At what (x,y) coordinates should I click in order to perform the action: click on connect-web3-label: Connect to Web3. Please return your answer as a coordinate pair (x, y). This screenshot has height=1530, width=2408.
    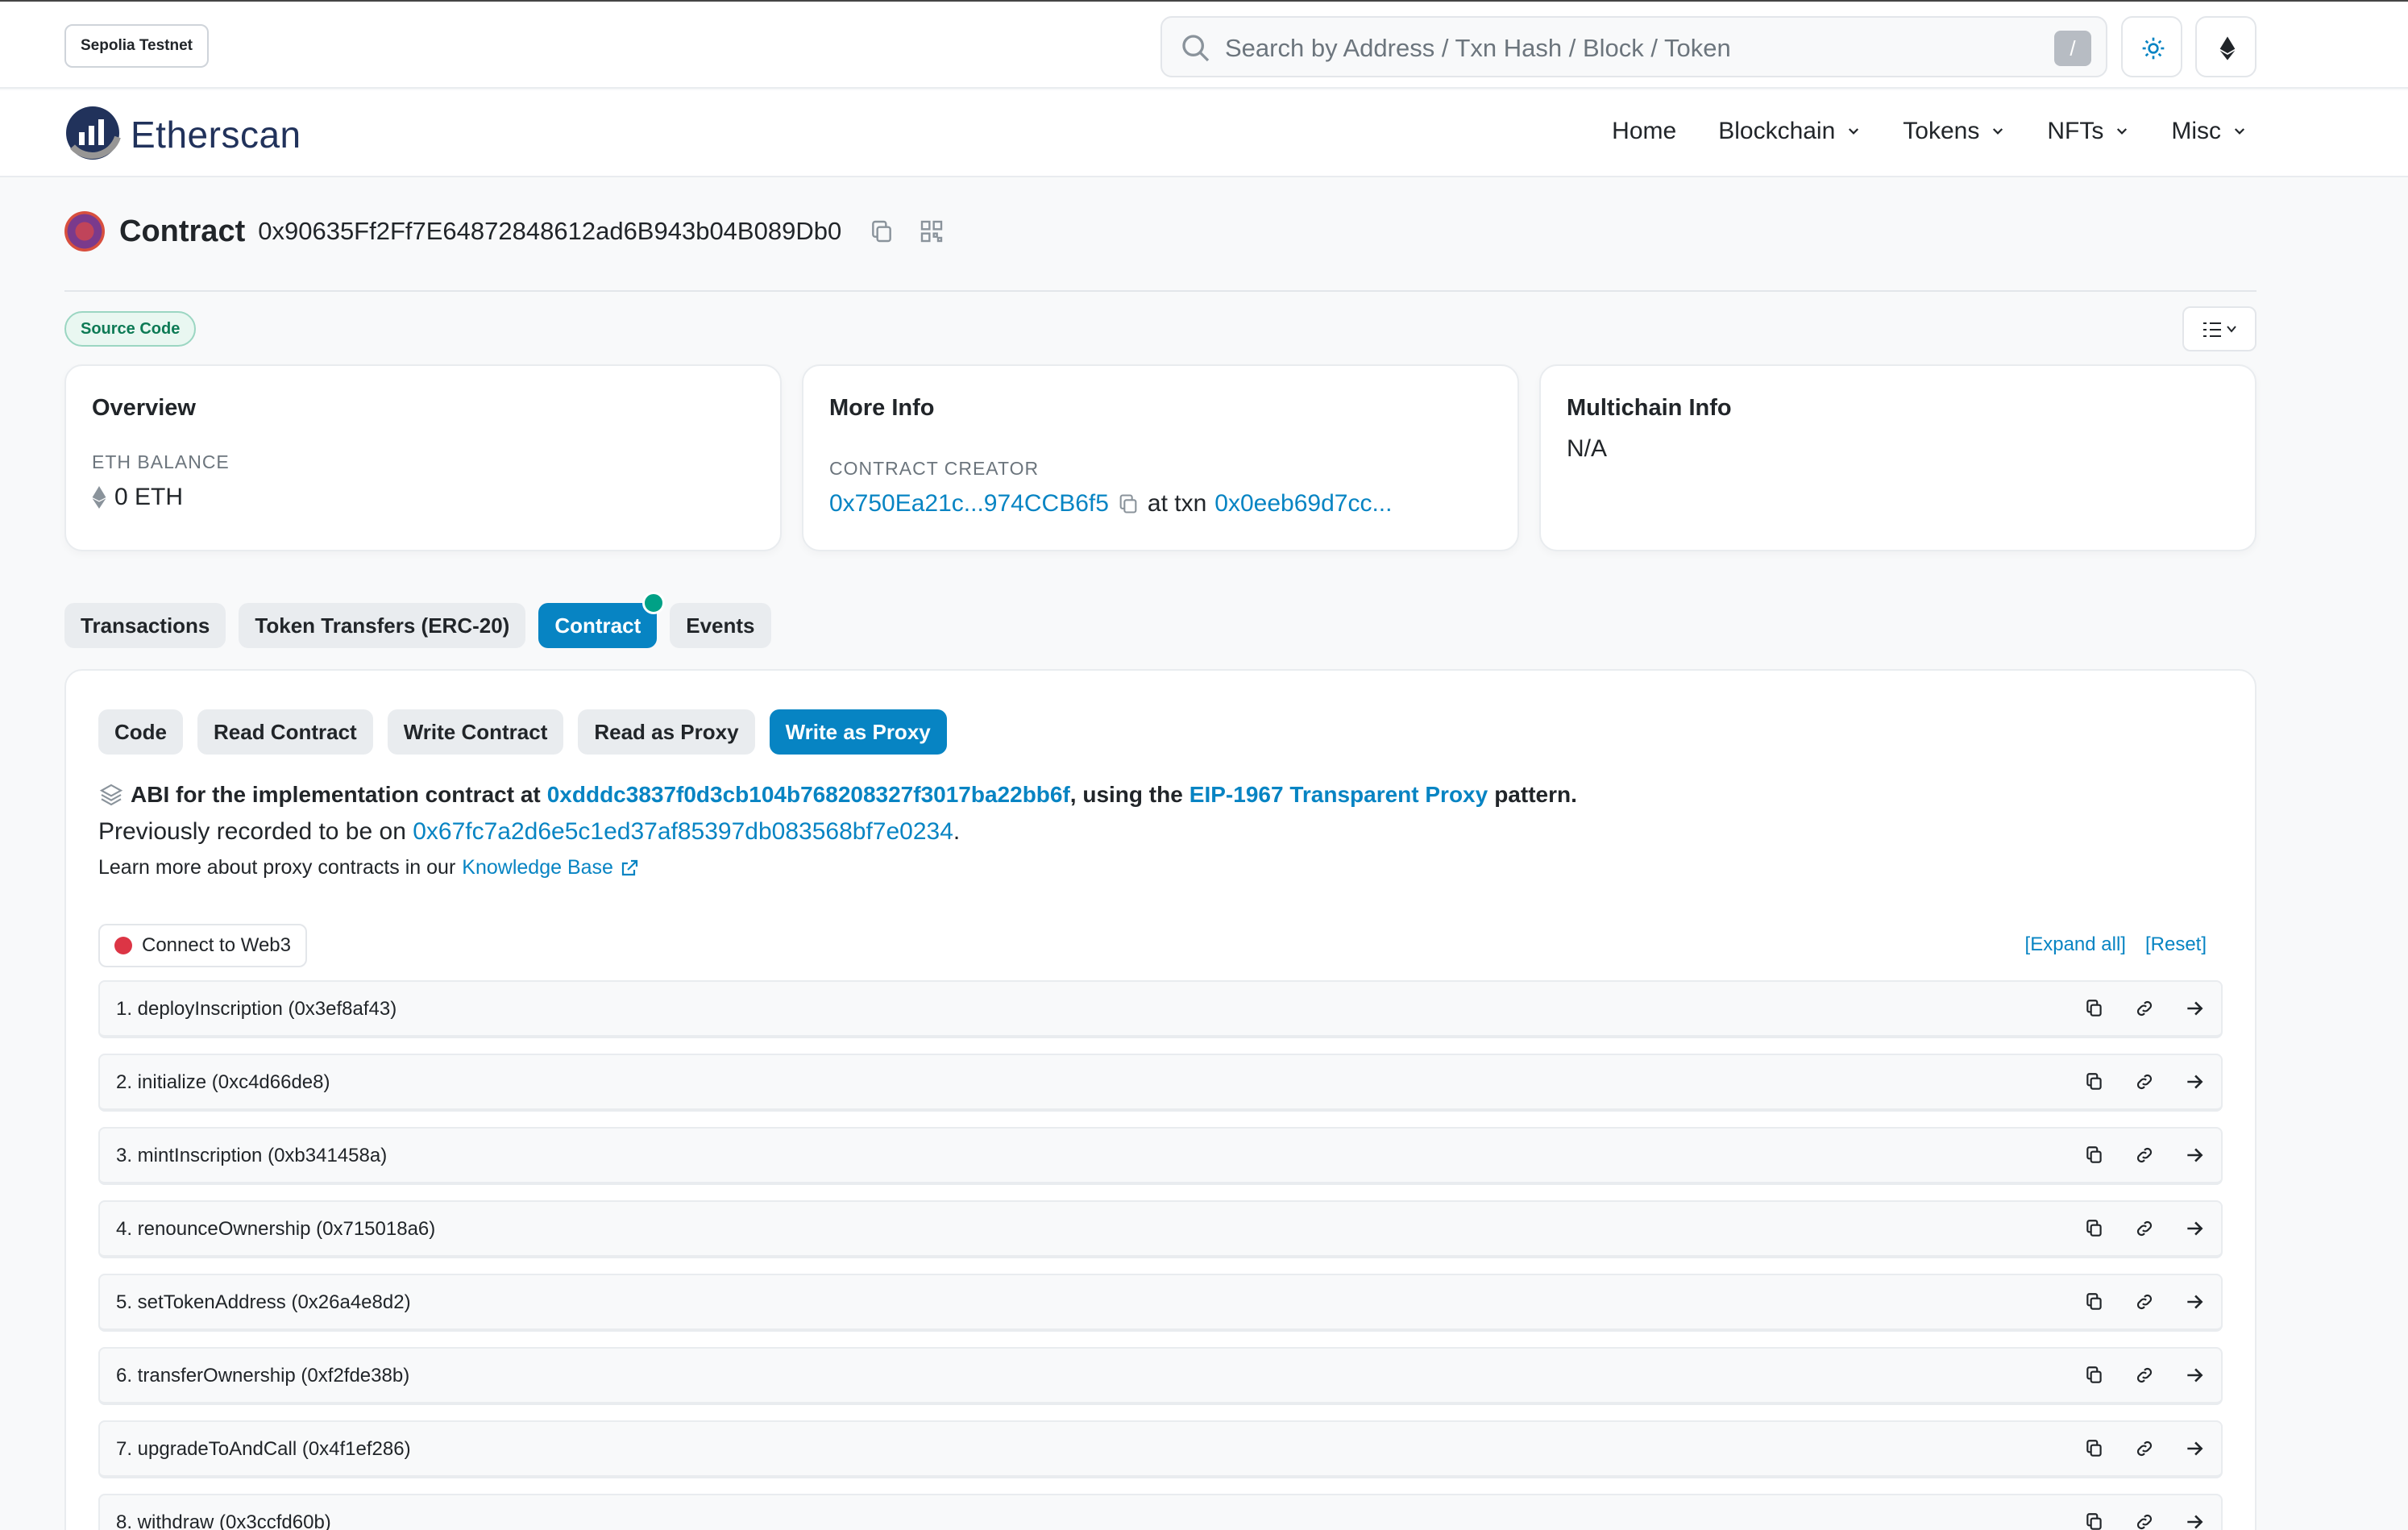
    Looking at the image, I should click on (217, 945).